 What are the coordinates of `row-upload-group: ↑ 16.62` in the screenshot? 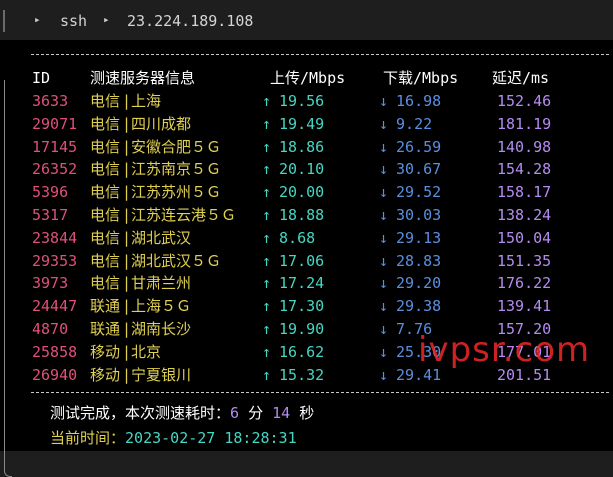 It's located at (293, 352).